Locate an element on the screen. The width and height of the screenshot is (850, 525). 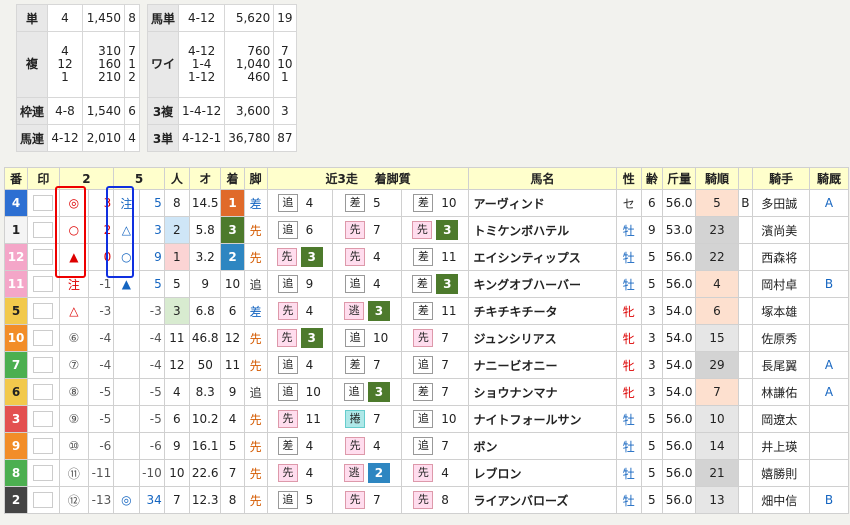
horse-name: キングオブハーバー is located at coordinates (542, 284).